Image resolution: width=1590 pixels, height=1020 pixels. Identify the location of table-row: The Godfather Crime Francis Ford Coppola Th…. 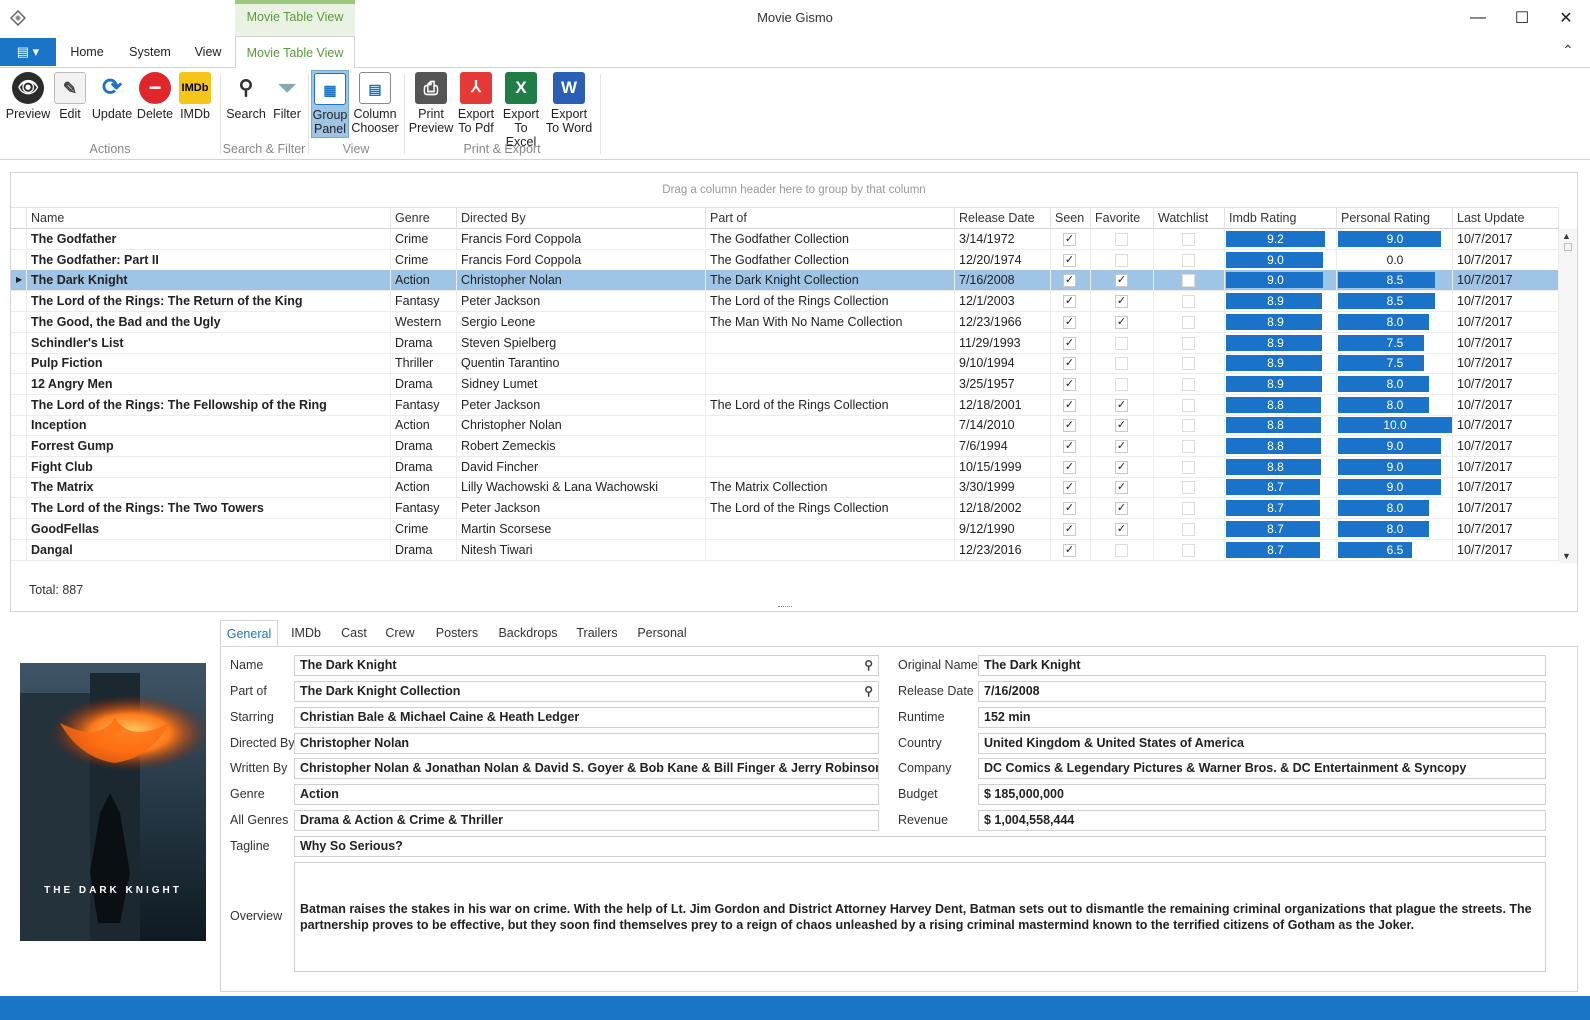
(785, 239).